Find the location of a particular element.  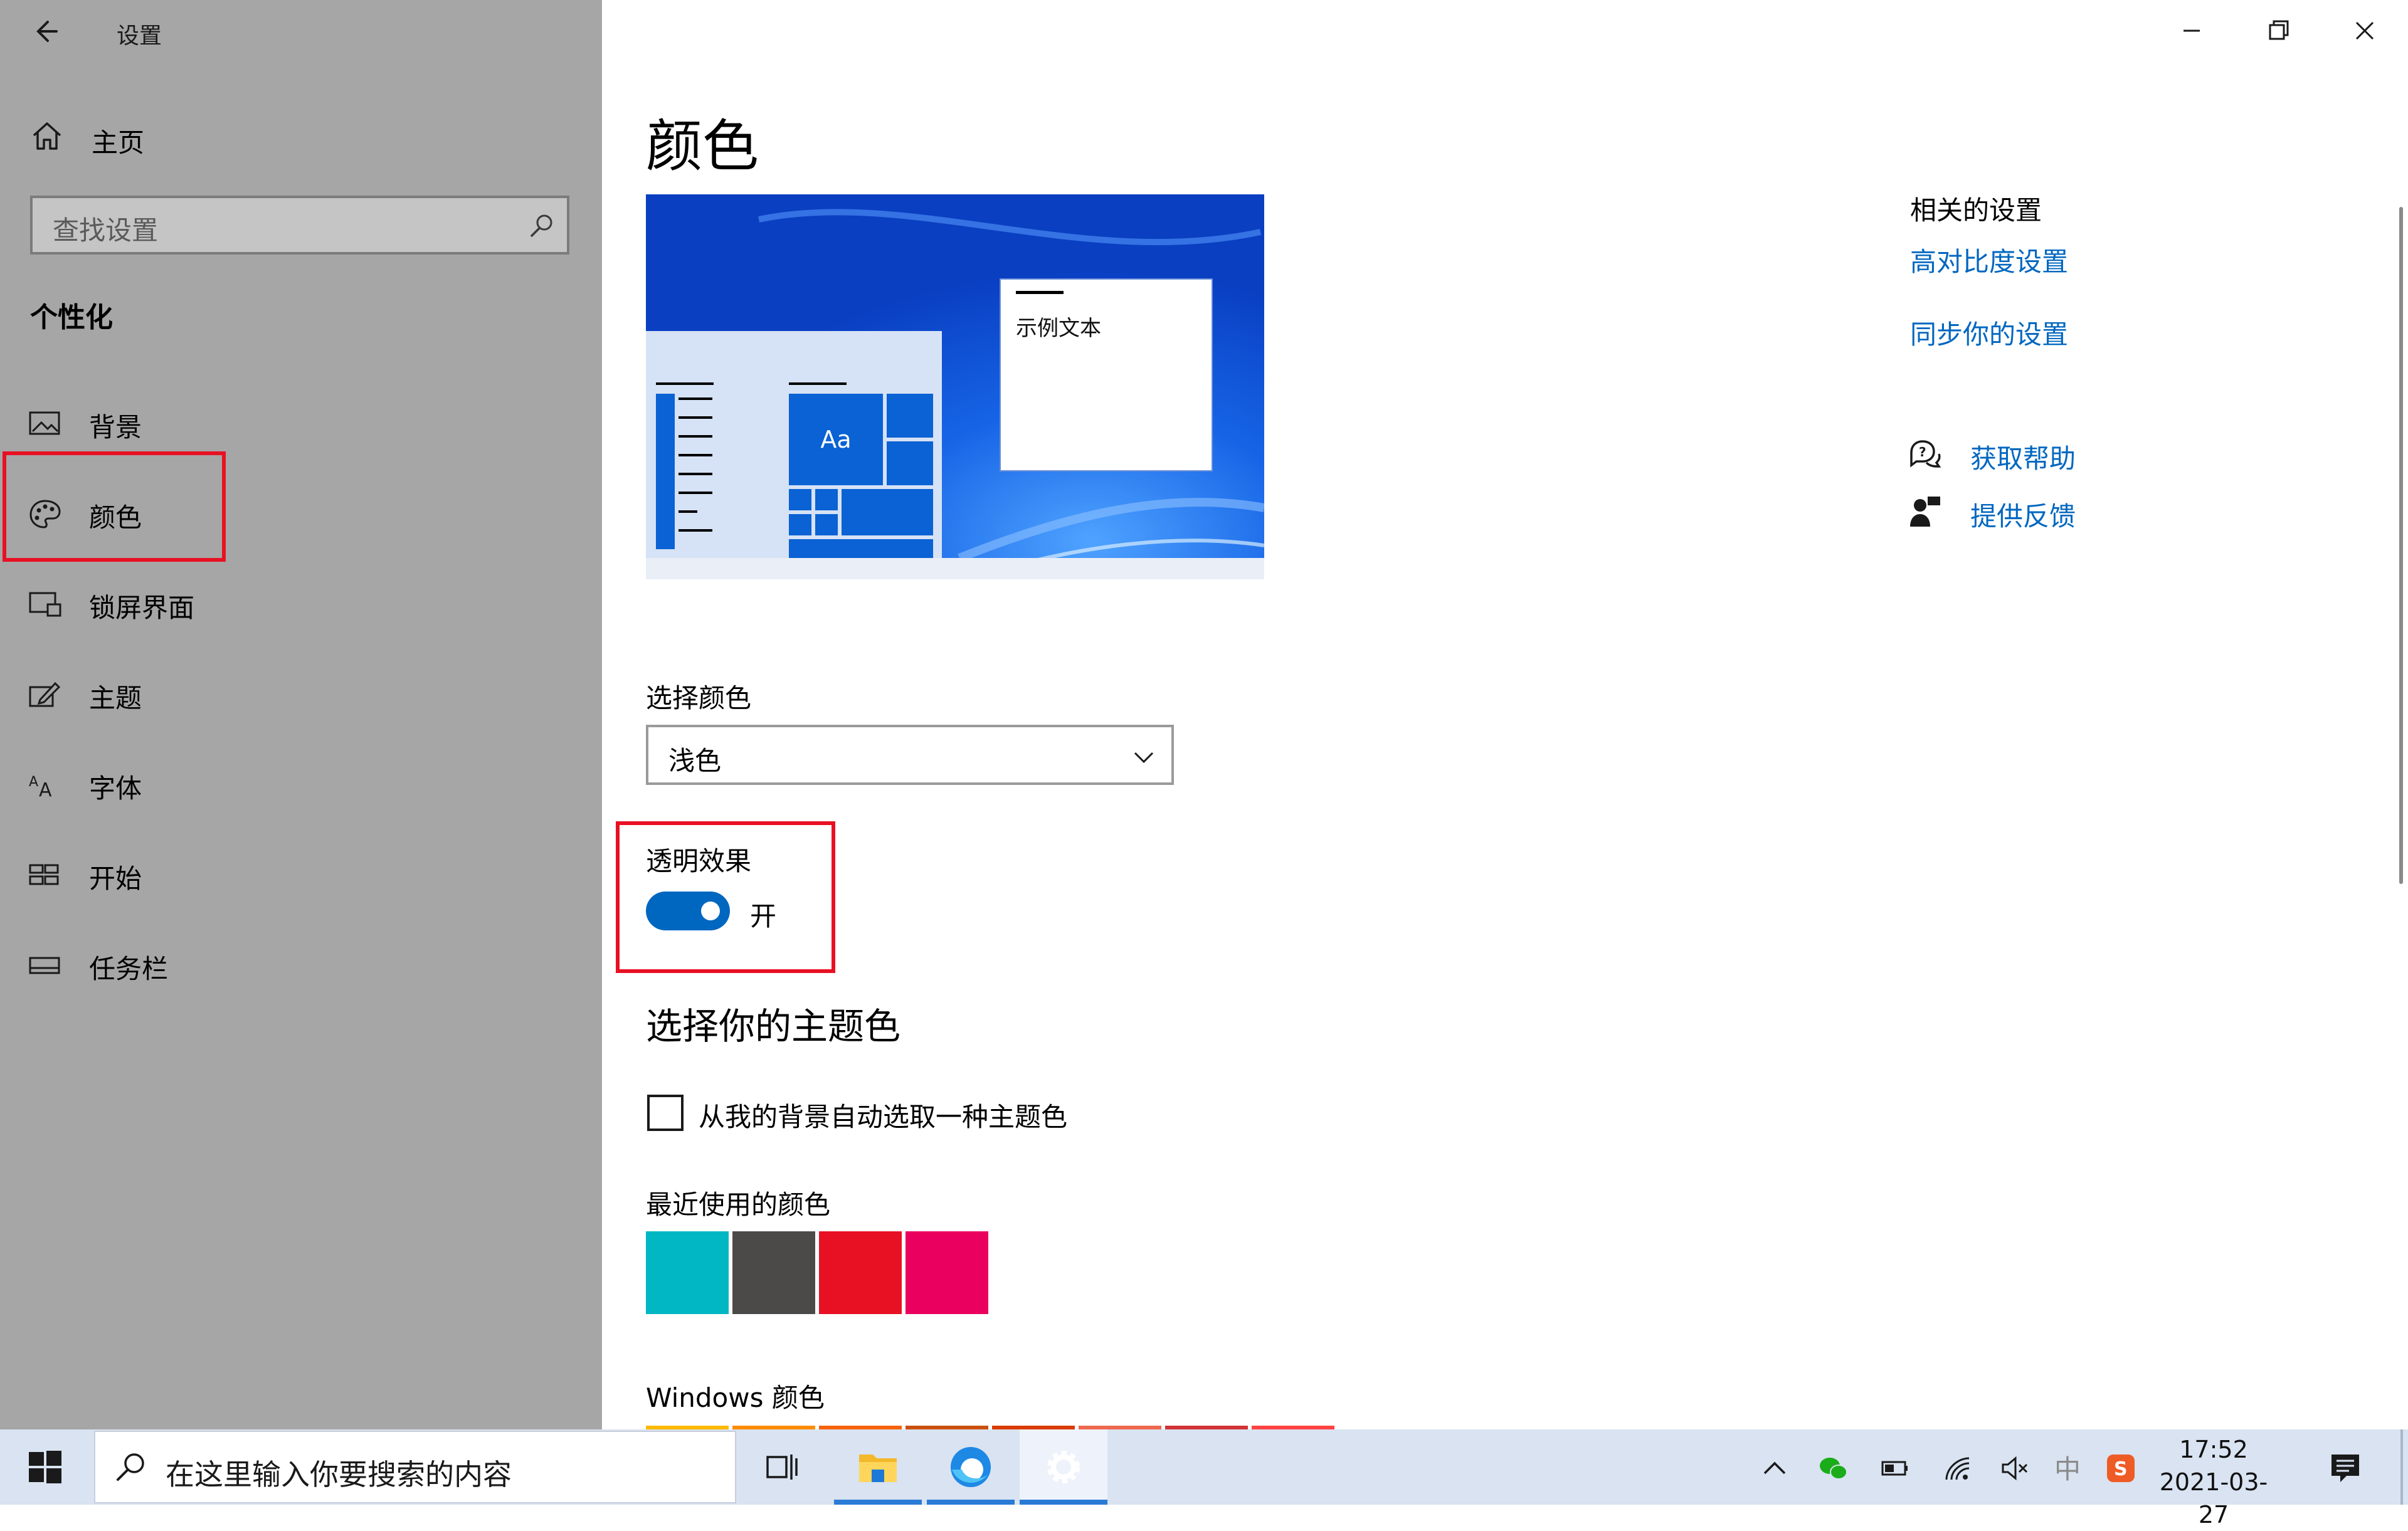

picture-icon is located at coordinates (44, 423).